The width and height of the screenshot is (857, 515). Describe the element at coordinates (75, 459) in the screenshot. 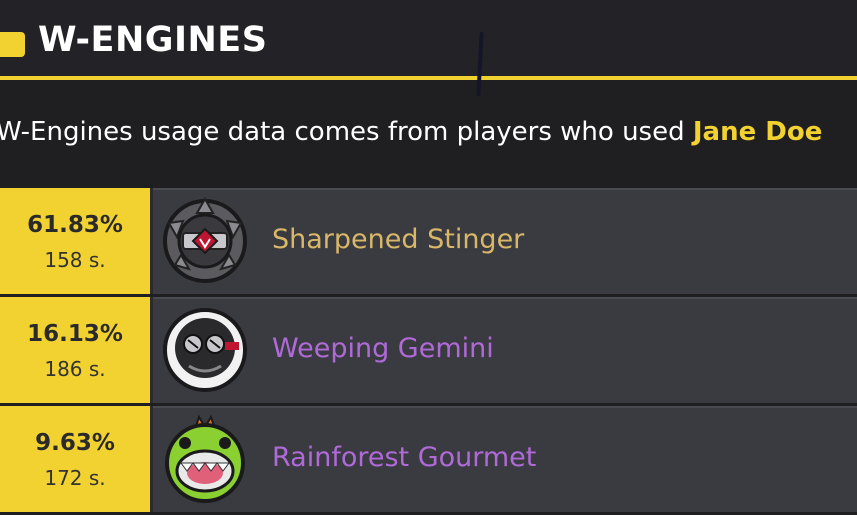

I see `usage-stat: 9.63% 172 s.` at that location.